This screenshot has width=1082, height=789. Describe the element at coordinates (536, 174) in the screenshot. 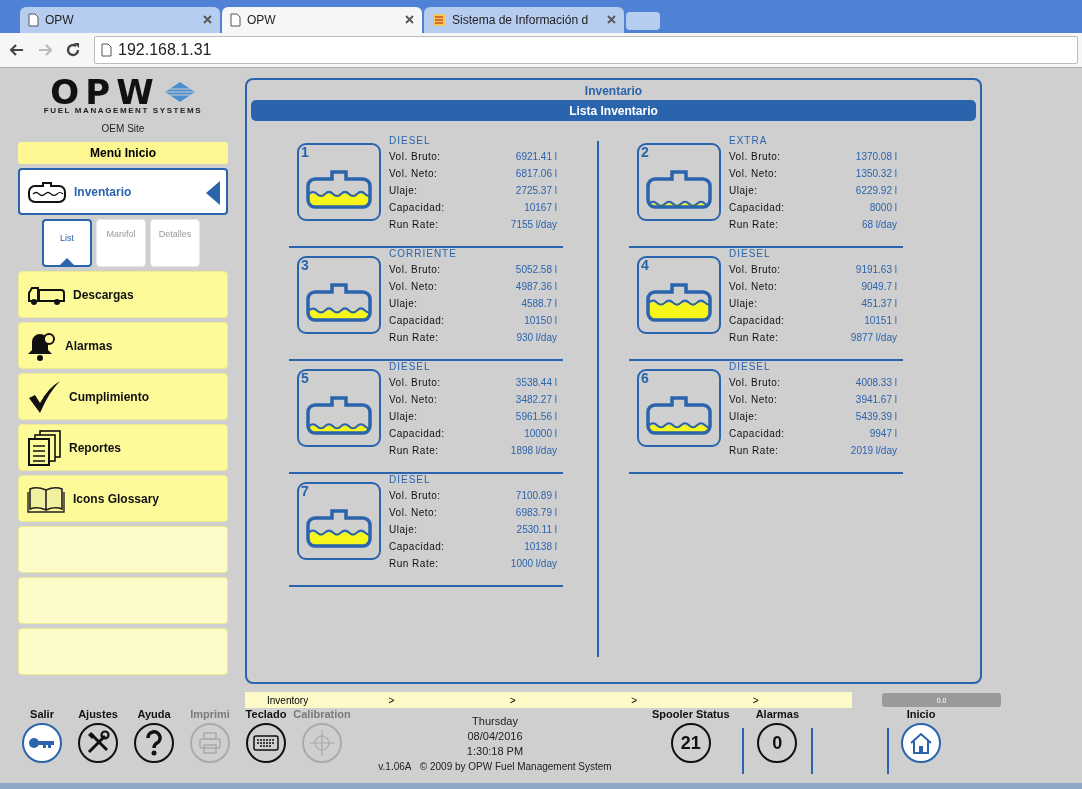

I see `field-value: 6817.06 l` at that location.